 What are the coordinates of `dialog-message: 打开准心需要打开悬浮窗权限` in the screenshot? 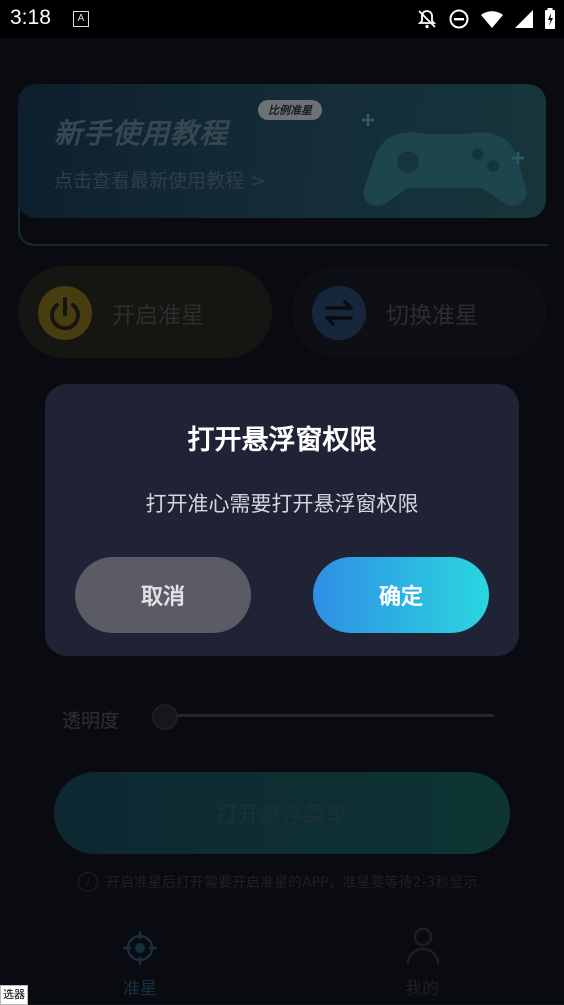 It's located at (282, 504).